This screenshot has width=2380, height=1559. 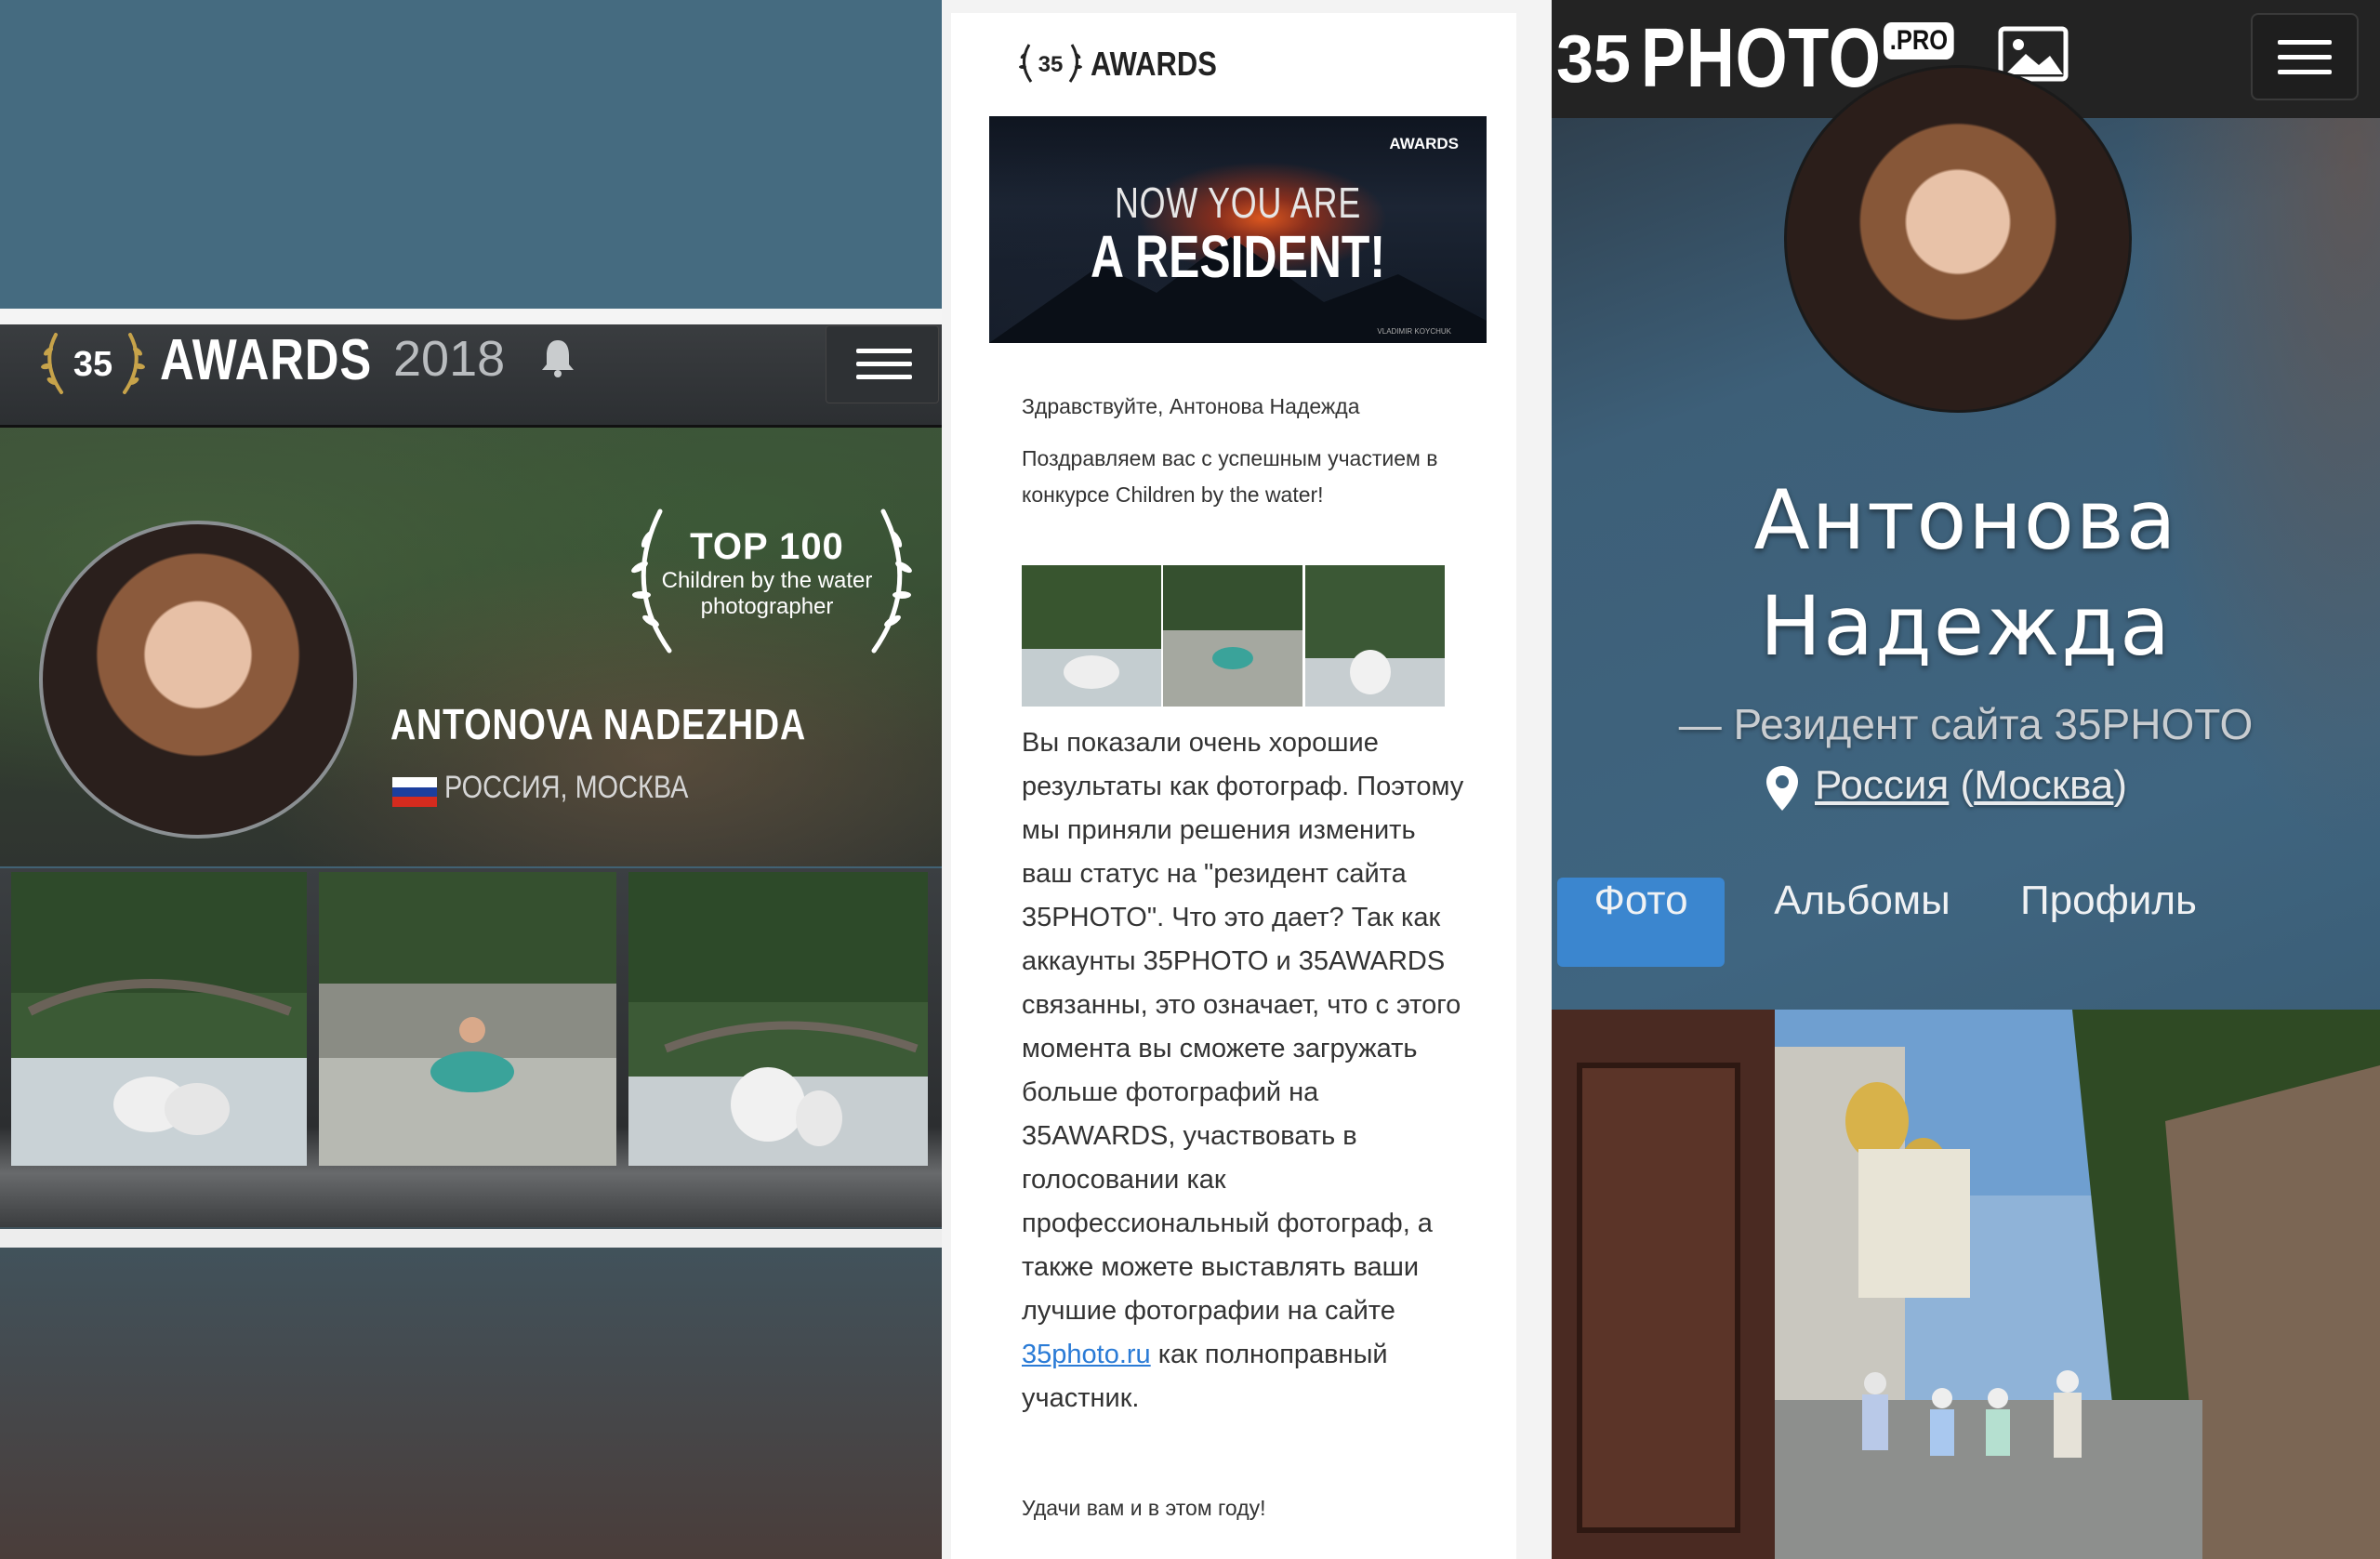 I want to click on banner-line1: NOW YOU ARE, so click(x=1238, y=202).